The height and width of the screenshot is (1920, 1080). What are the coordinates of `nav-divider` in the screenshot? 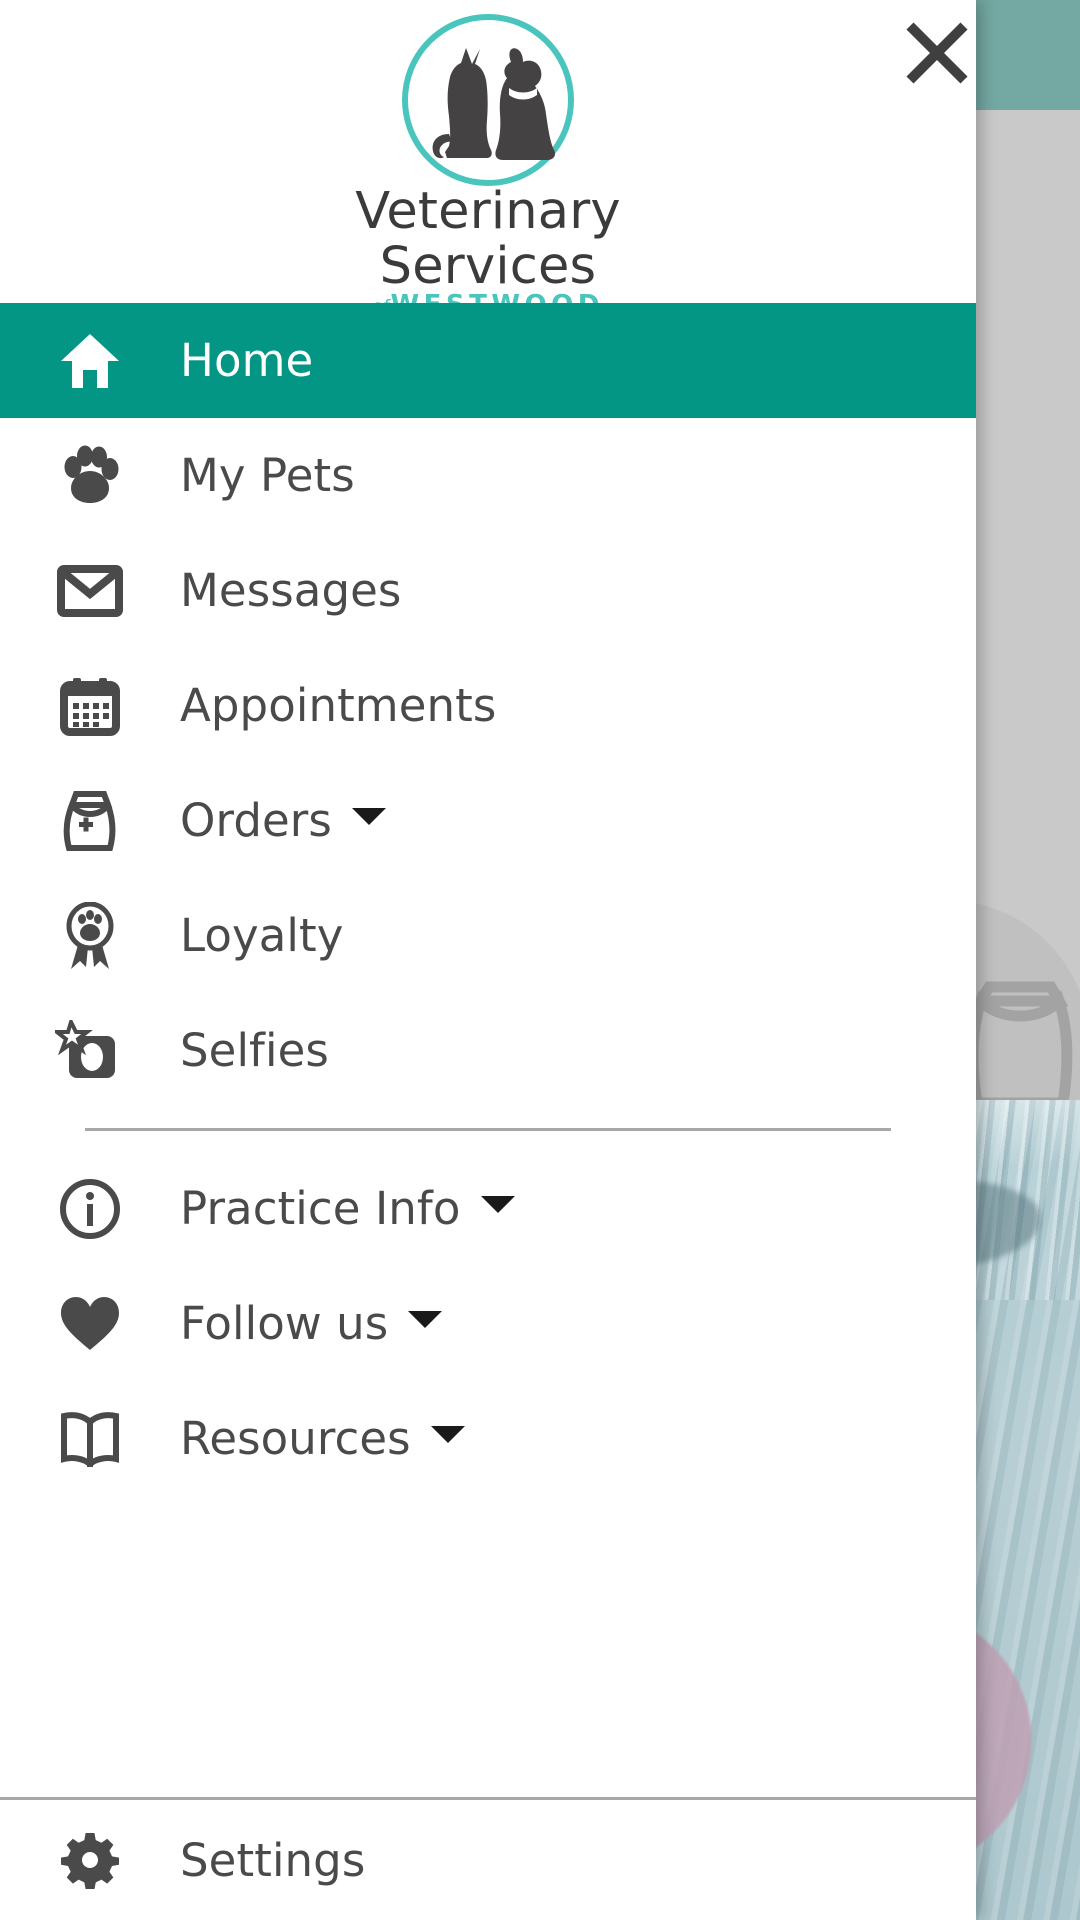 It's located at (488, 1129).